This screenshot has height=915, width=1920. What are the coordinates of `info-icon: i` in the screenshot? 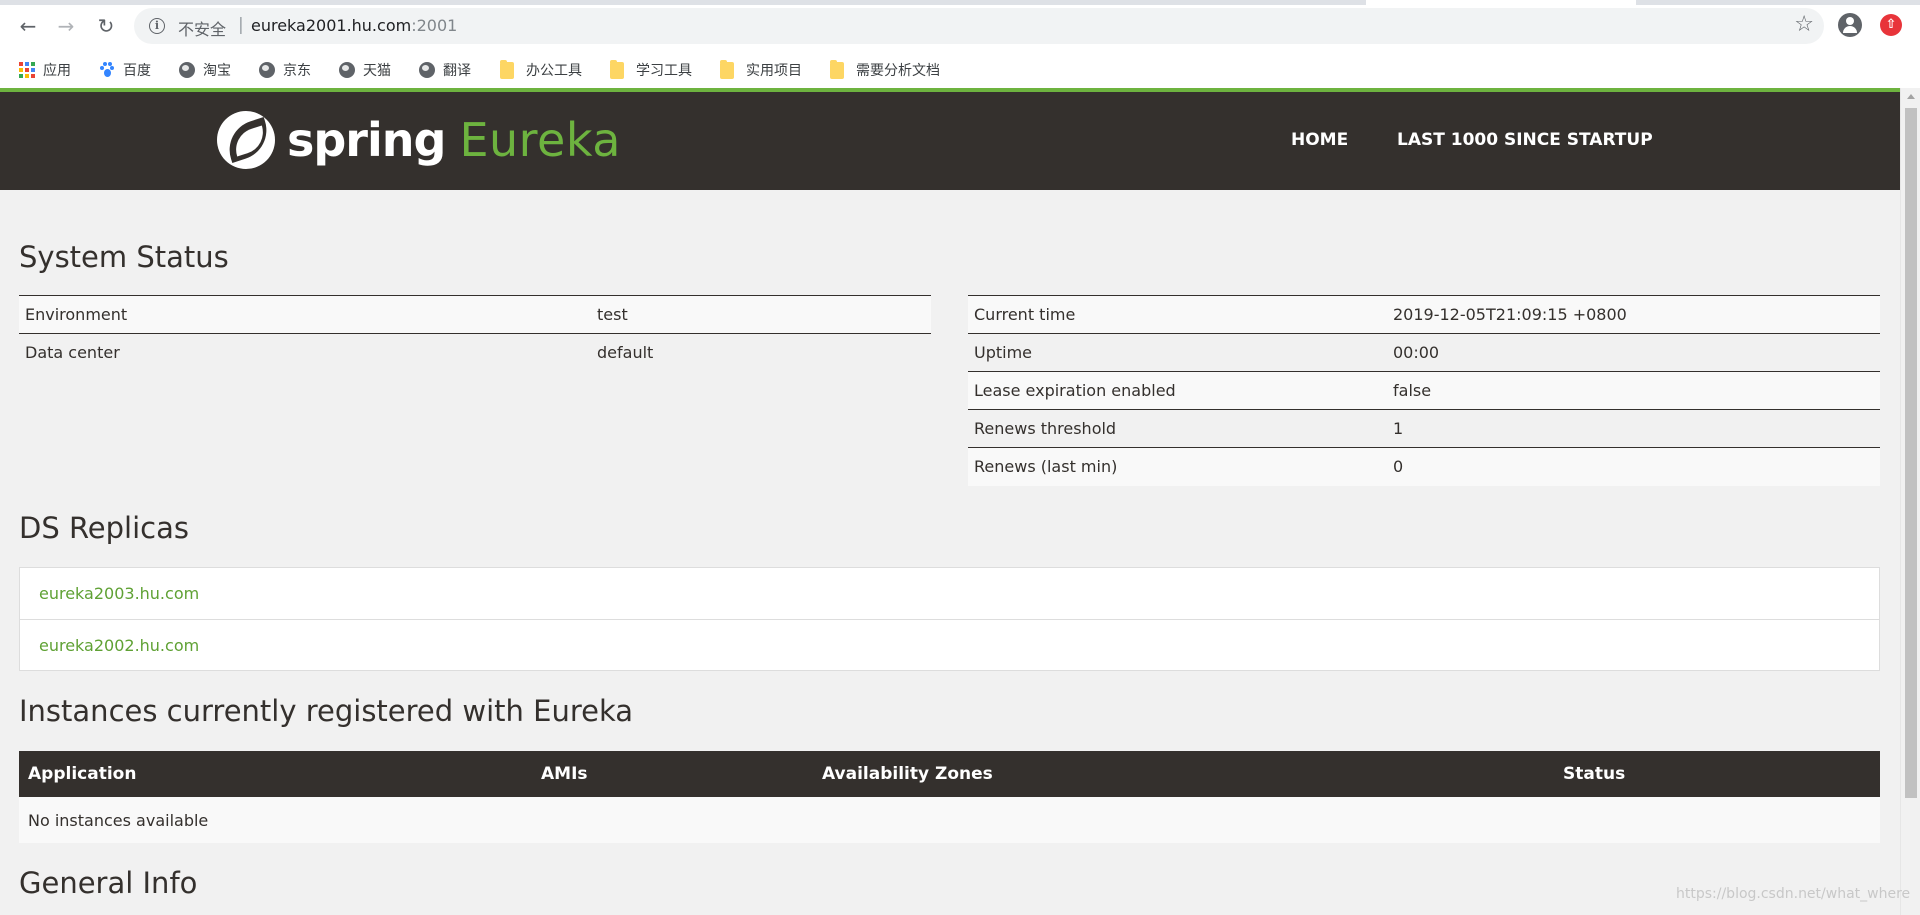 It's located at (157, 26).